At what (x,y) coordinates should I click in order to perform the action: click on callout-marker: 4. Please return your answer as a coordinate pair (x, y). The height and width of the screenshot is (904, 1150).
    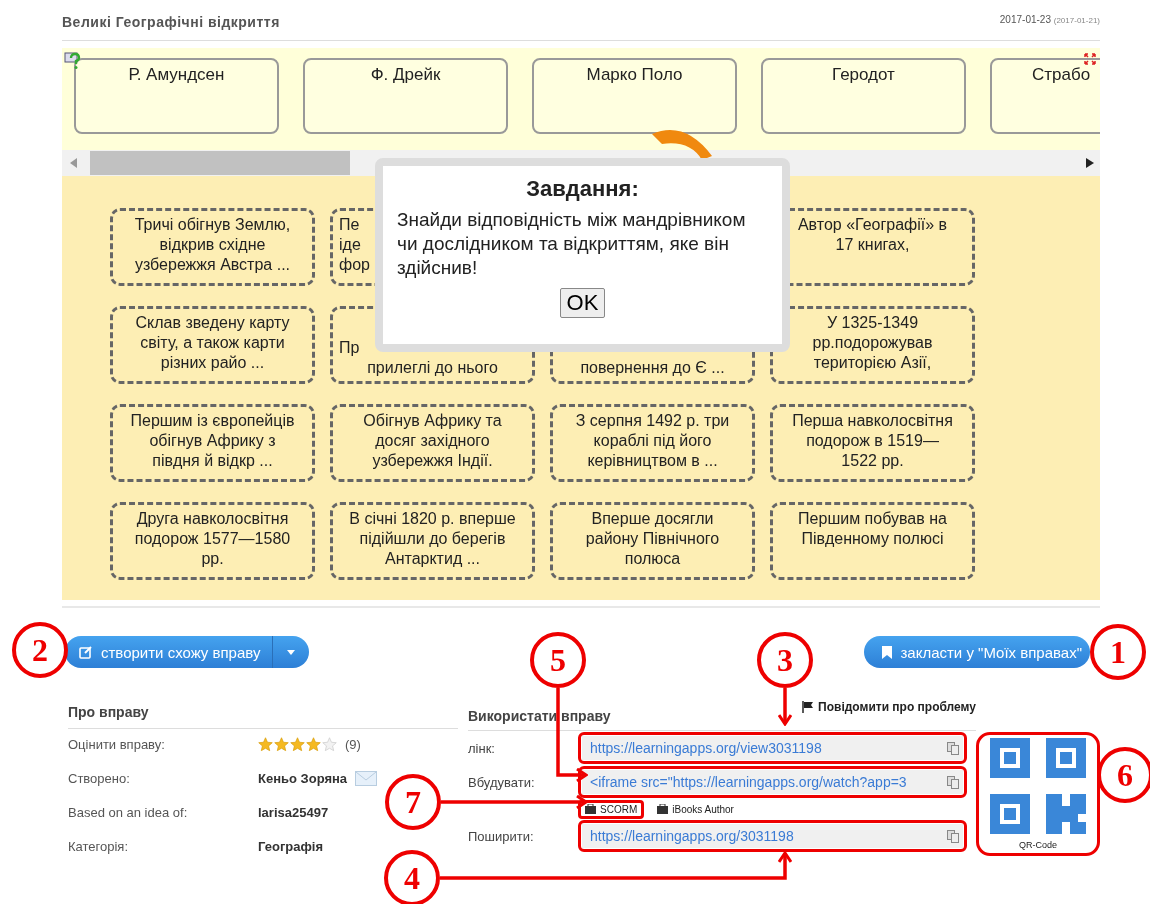
    Looking at the image, I should click on (412, 877).